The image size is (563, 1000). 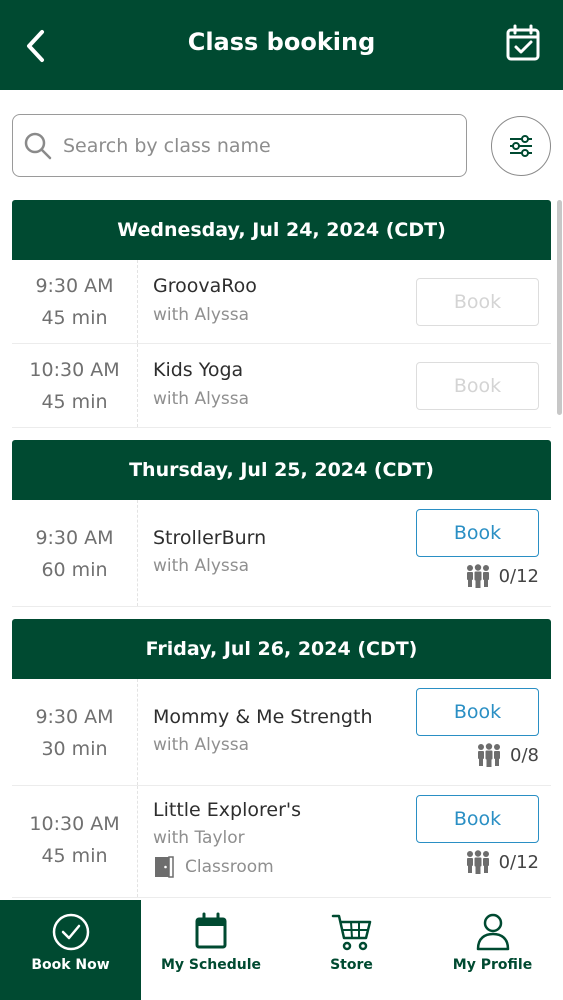 What do you see at coordinates (164, 867) in the screenshot?
I see `door-icon` at bounding box center [164, 867].